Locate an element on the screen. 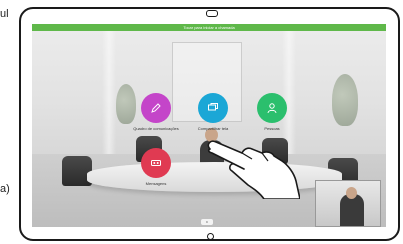  pen-icon is located at coordinates (156, 108).